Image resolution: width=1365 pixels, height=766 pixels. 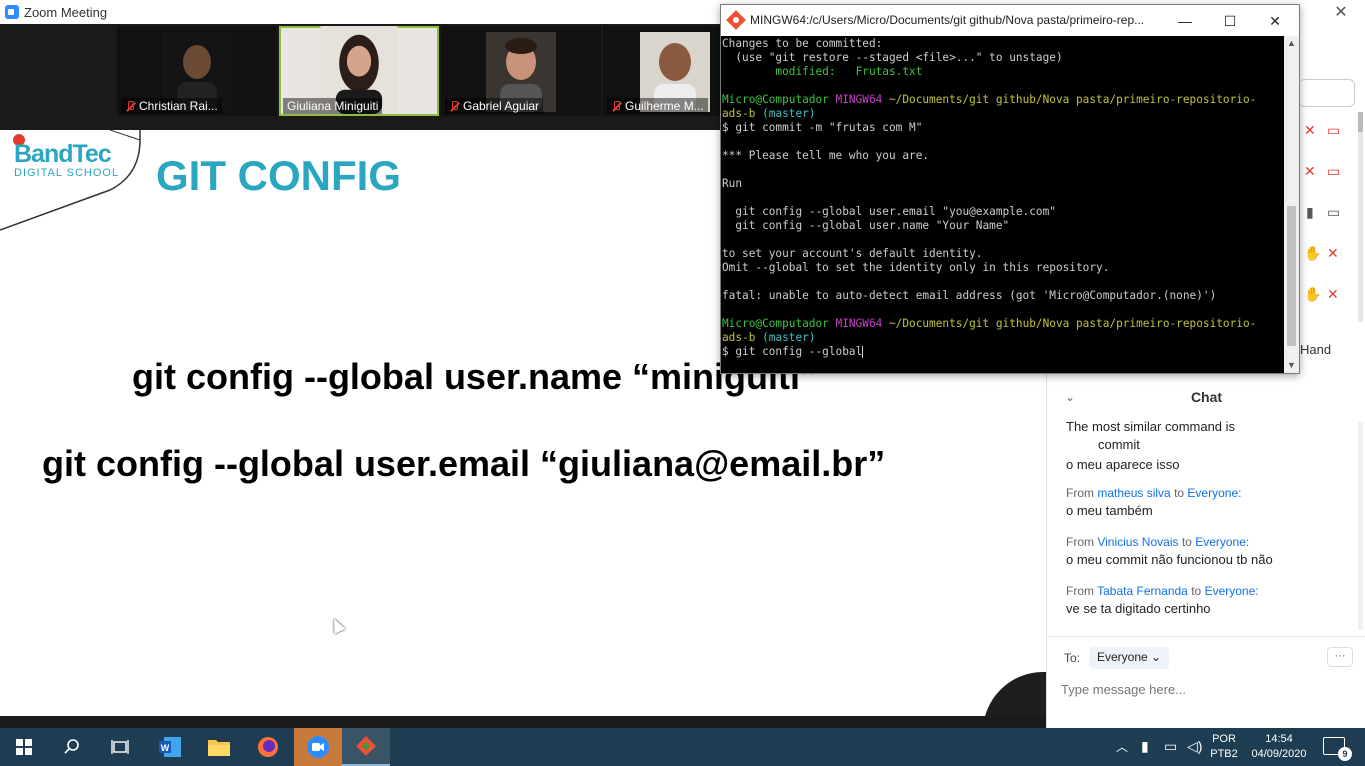 I want to click on to-word: to, so click(x=1179, y=493).